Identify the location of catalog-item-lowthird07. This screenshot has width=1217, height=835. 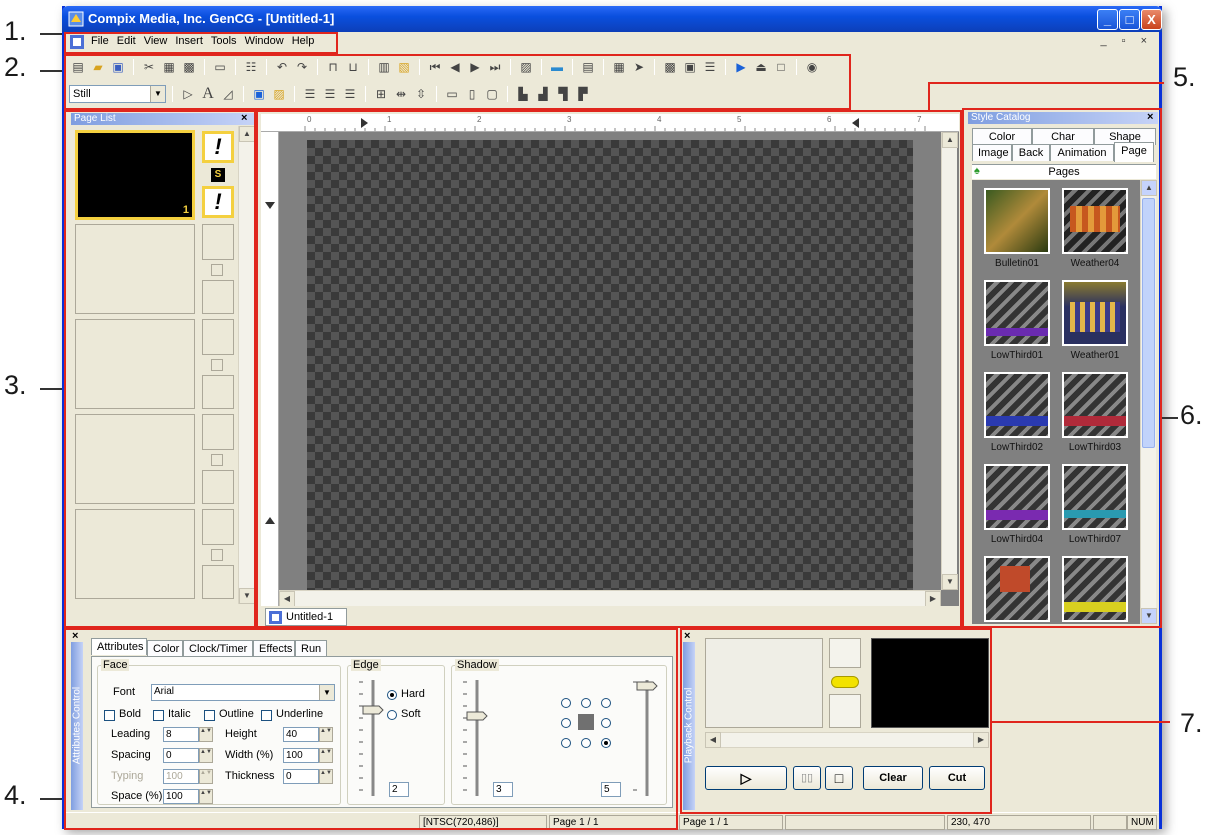
(1095, 497).